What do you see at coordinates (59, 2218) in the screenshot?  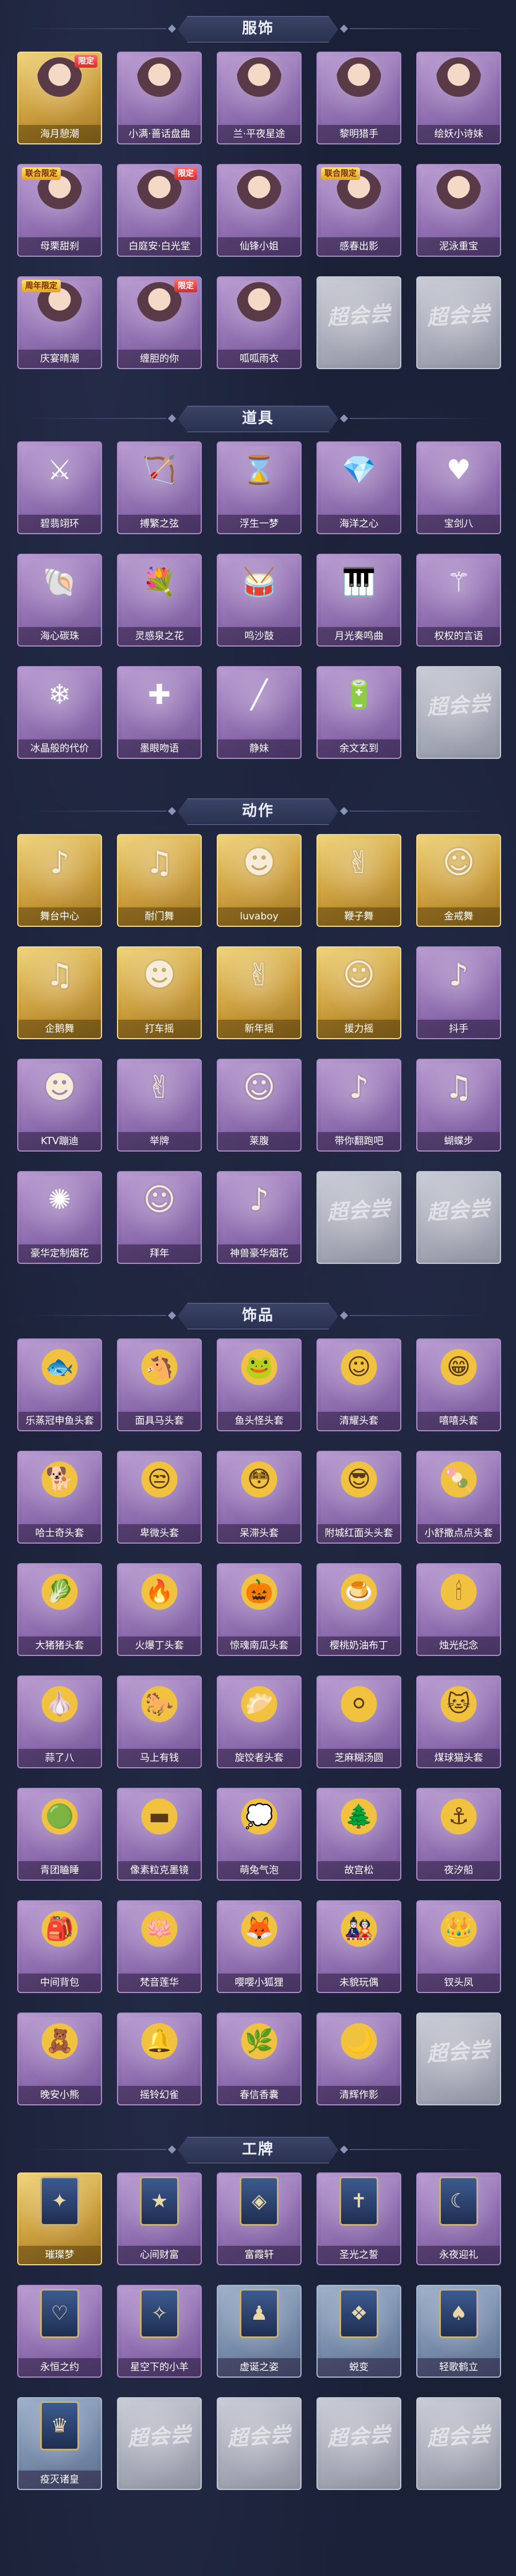 I see `item-card: ✦ 璀璨梦` at bounding box center [59, 2218].